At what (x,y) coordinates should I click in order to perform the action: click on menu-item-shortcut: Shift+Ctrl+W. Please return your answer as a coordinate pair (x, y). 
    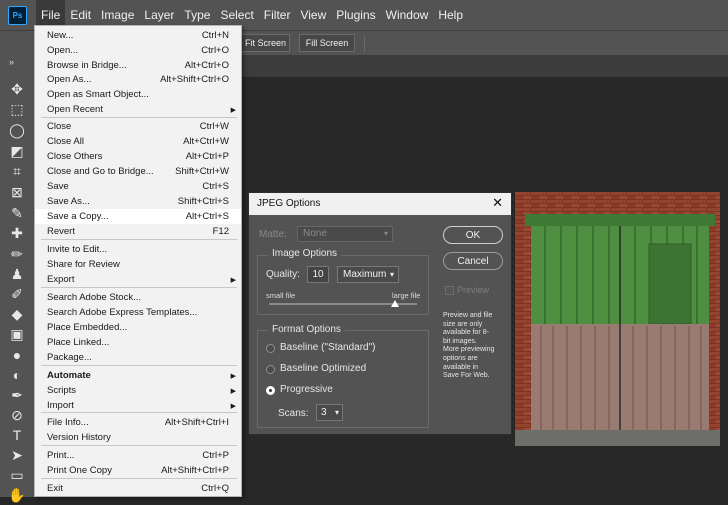
    Looking at the image, I should click on (202, 171).